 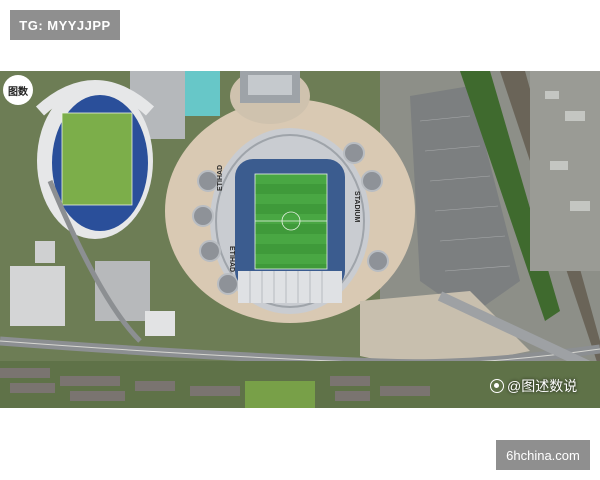 I want to click on watermark-text: @图述数说, so click(x=542, y=386).